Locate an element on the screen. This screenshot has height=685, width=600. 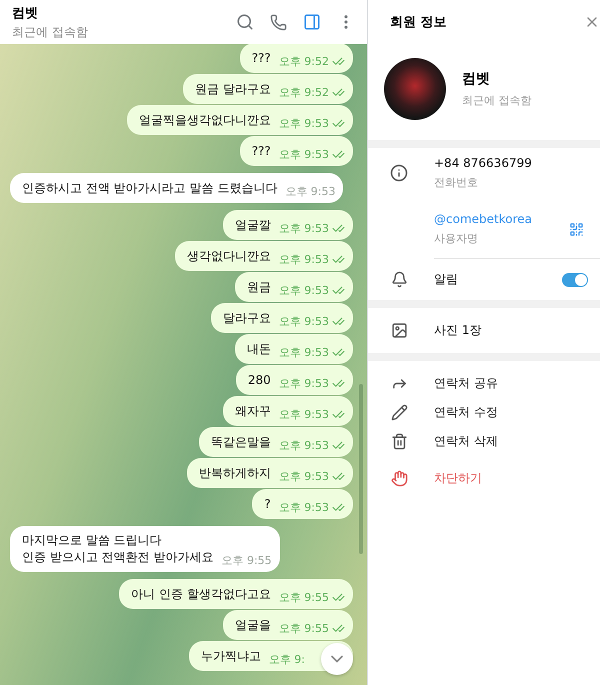
hand-icon is located at coordinates (399, 478).